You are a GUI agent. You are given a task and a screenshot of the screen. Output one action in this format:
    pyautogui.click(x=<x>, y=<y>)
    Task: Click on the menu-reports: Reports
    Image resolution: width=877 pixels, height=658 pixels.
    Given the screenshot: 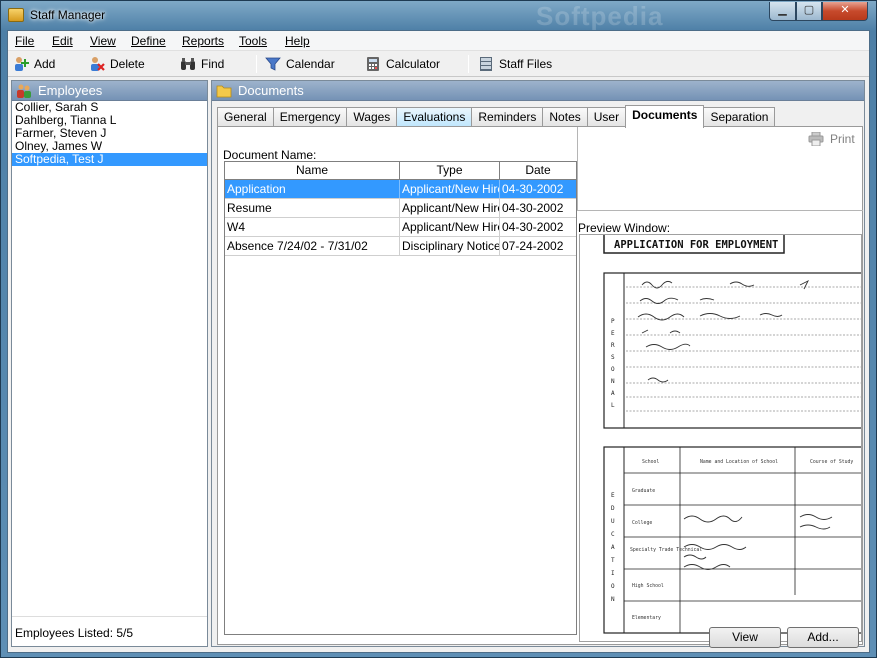 What is the action you would take?
    pyautogui.click(x=203, y=41)
    